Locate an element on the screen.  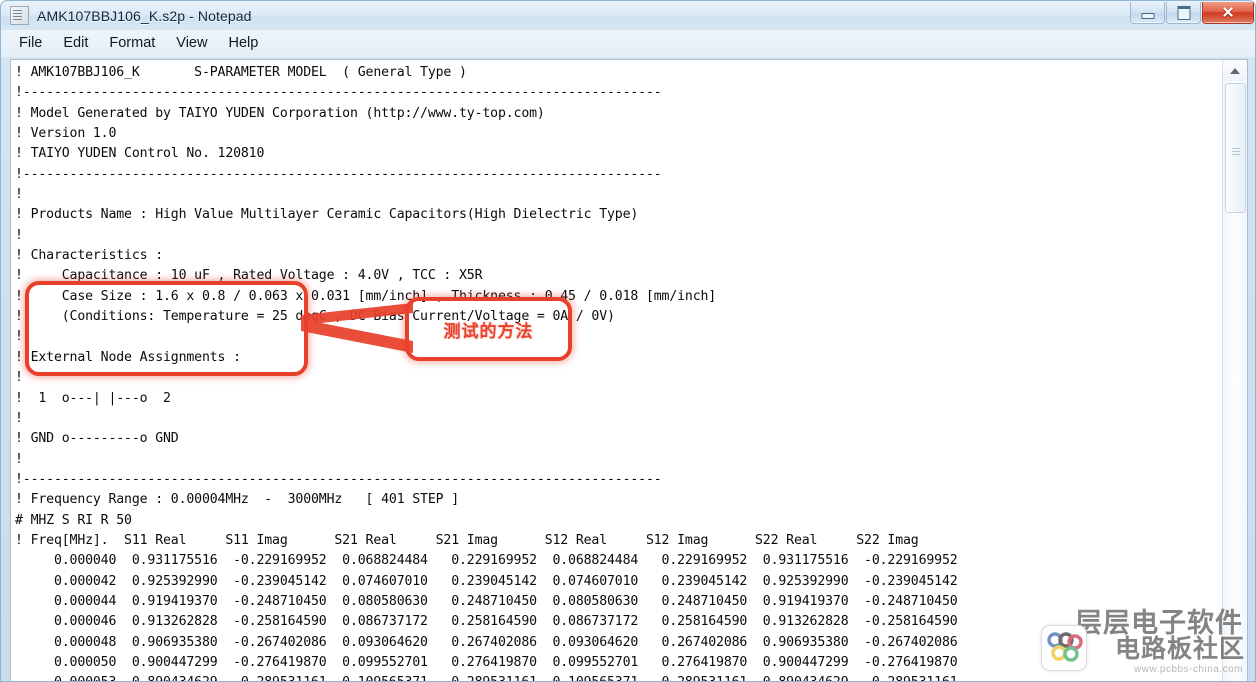
menu-bar: File Edit Format View Help is located at coordinates (628, 43).